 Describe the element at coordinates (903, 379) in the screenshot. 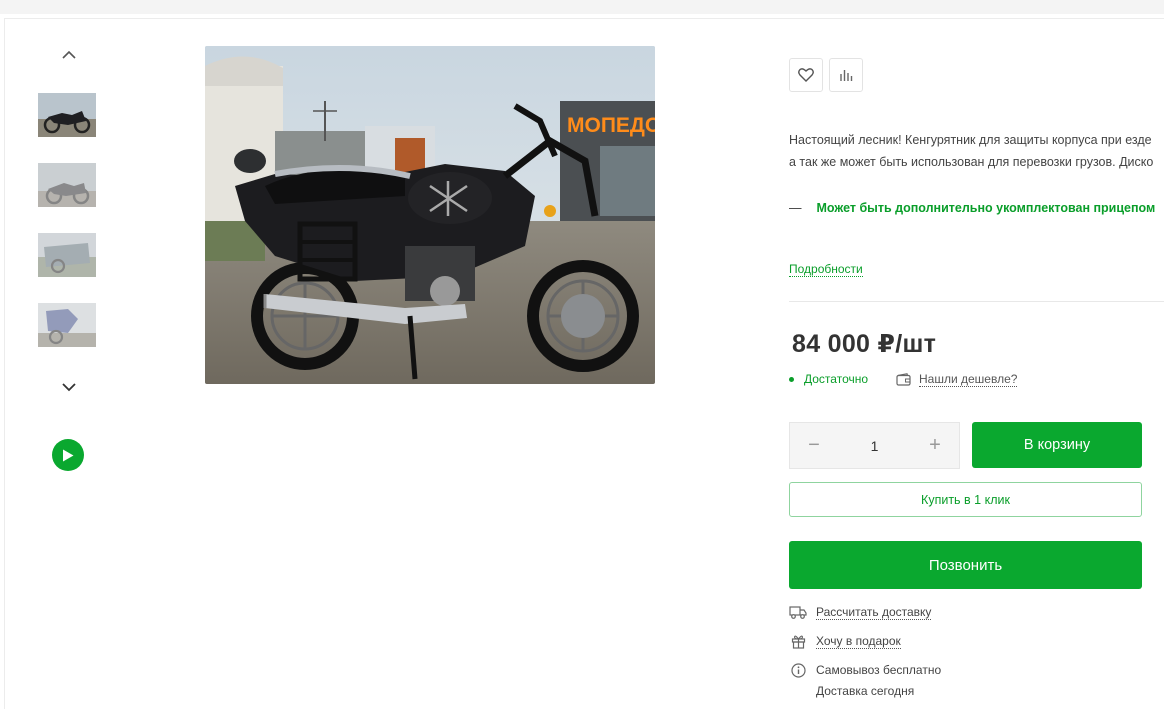

I see `wallet-icon` at that location.